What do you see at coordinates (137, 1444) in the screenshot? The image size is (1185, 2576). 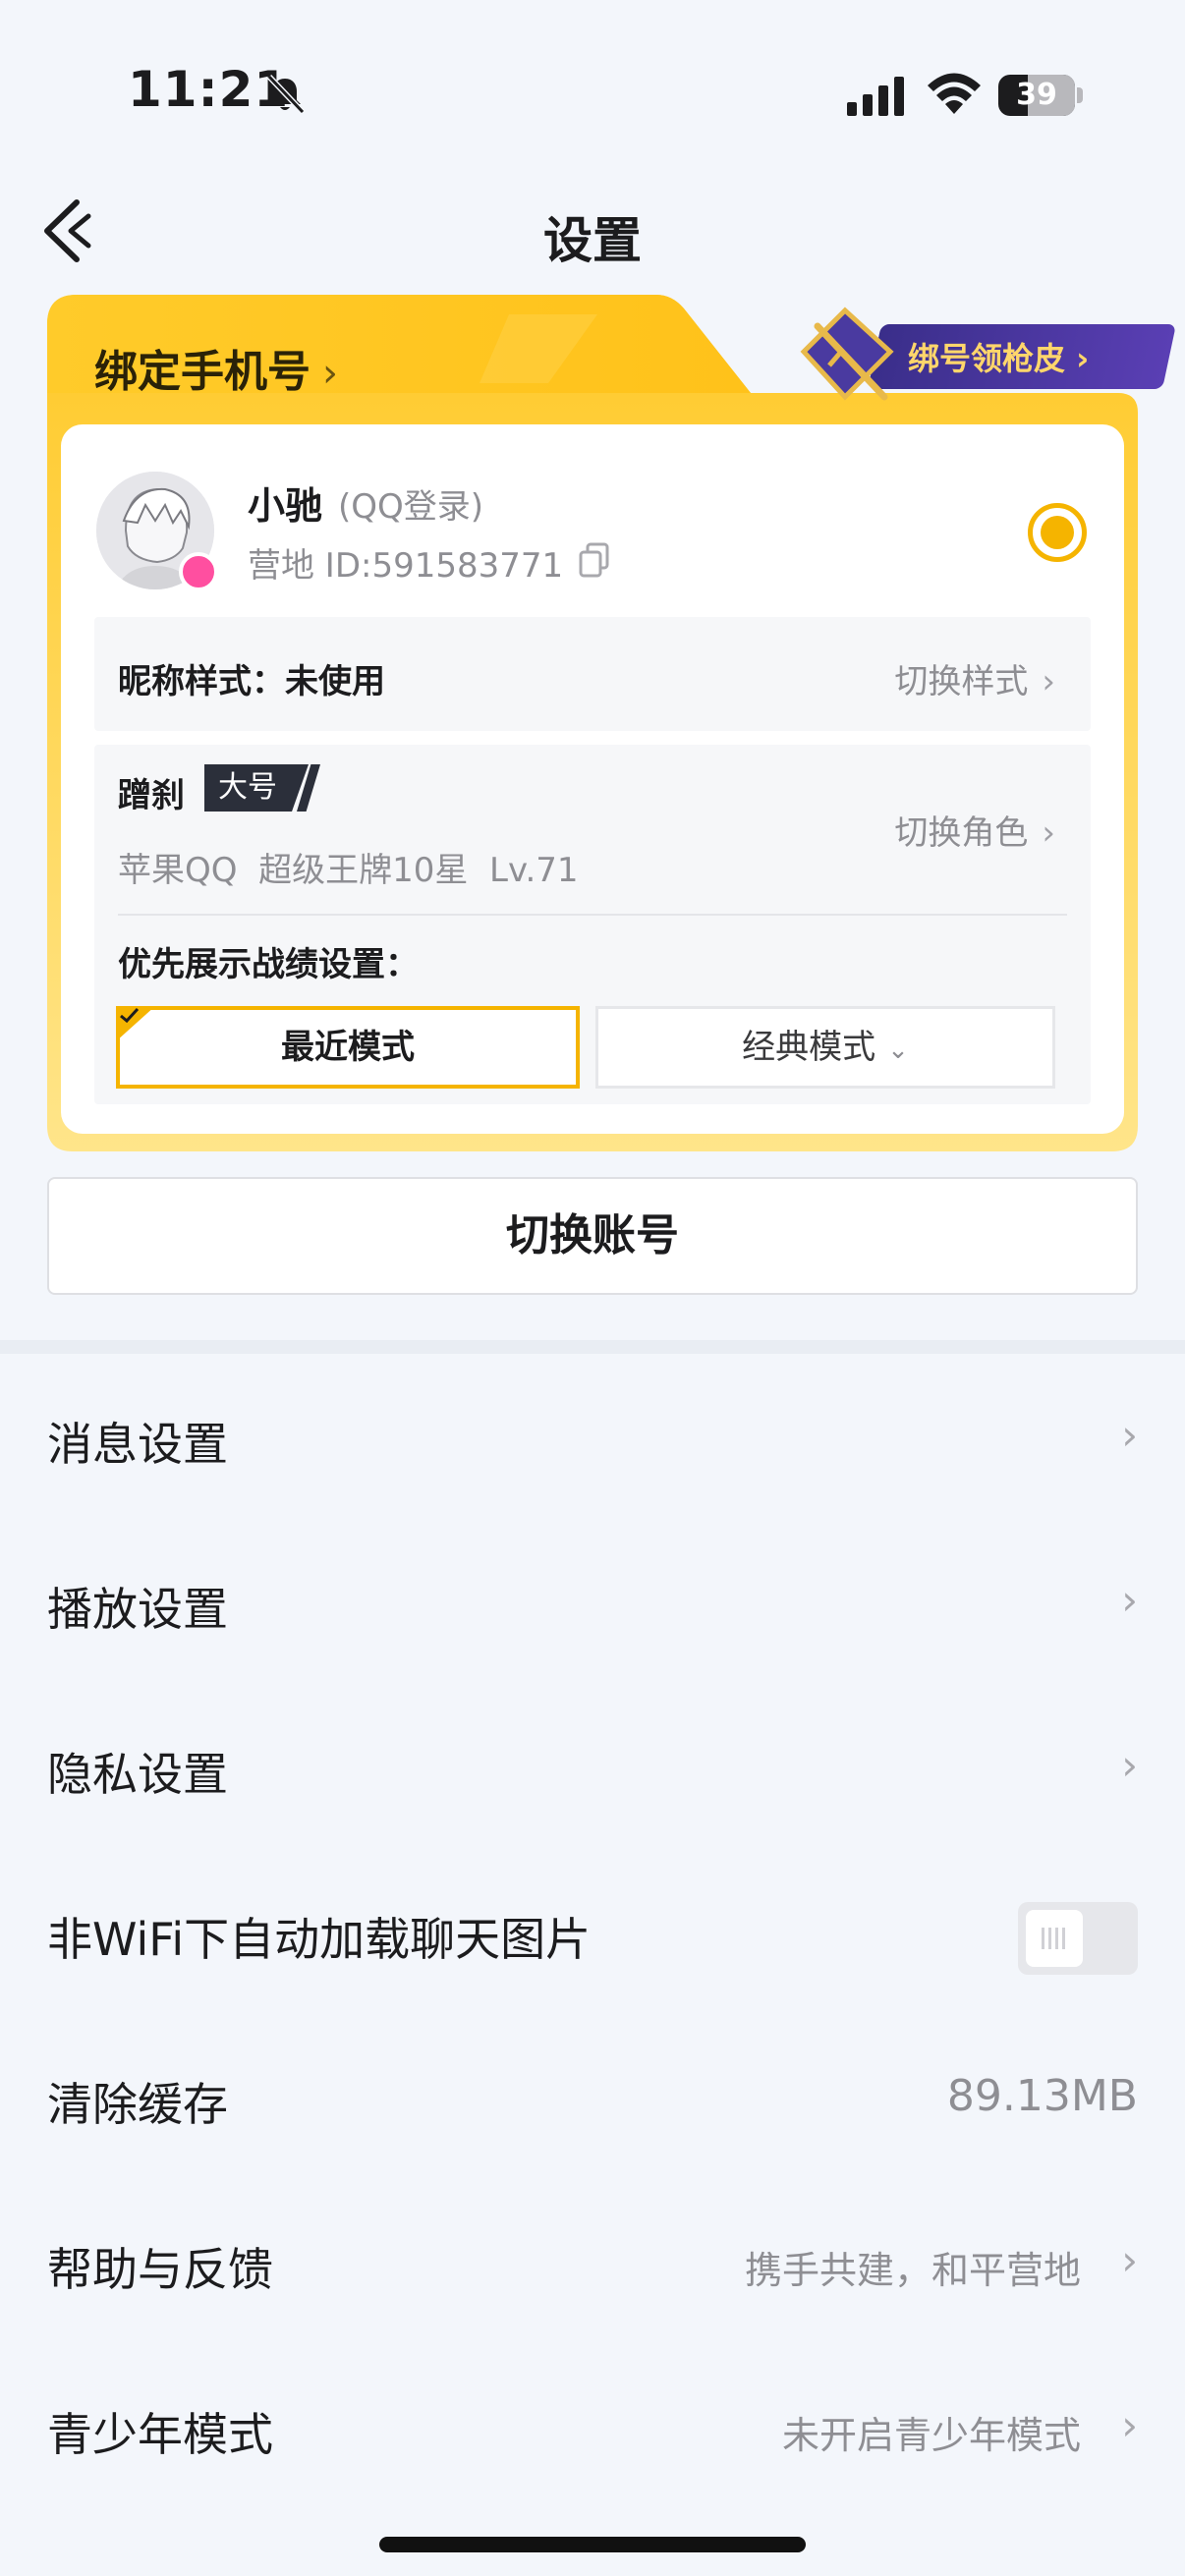 I see `setting-label: 消息设置` at bounding box center [137, 1444].